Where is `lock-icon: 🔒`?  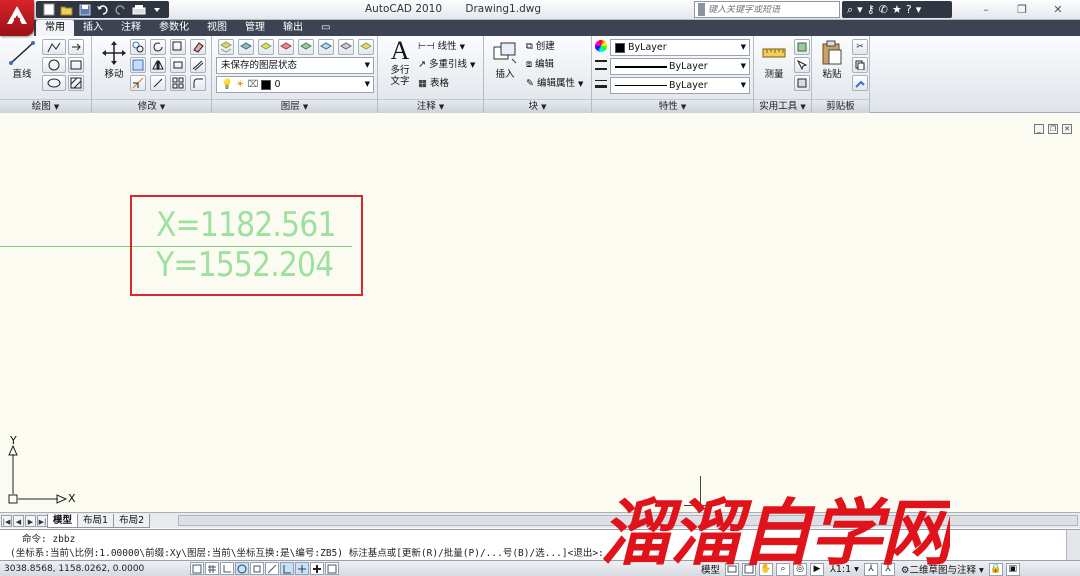
lock-icon: 🔒 is located at coordinates (995, 569).